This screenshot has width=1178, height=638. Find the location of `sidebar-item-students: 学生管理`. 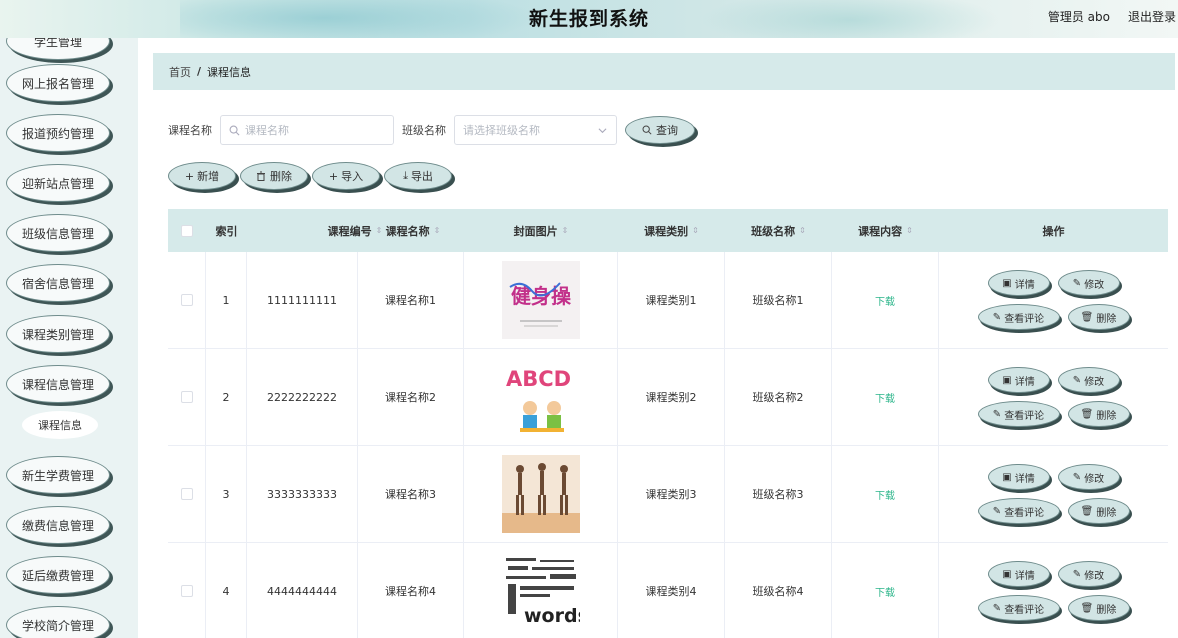

sidebar-item-students: 学生管理 is located at coordinates (58, 49).